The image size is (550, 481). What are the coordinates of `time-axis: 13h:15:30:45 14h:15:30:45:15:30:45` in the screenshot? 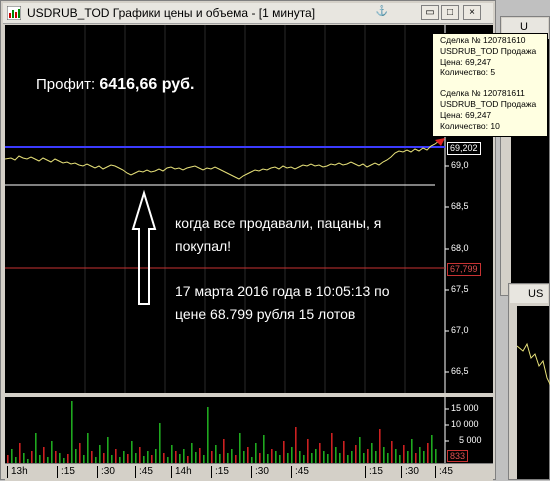 It's located at (249, 472).